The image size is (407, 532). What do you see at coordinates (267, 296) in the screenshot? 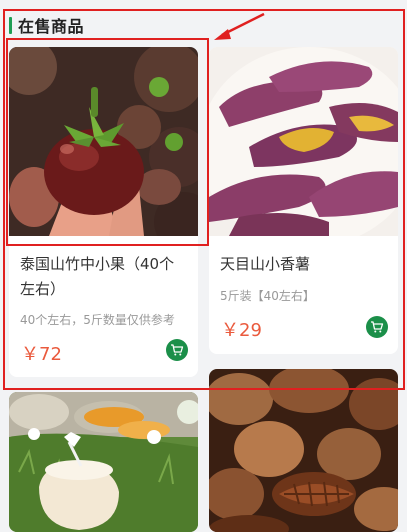
I see `product-desc: 5斤装【40左右】` at bounding box center [267, 296].